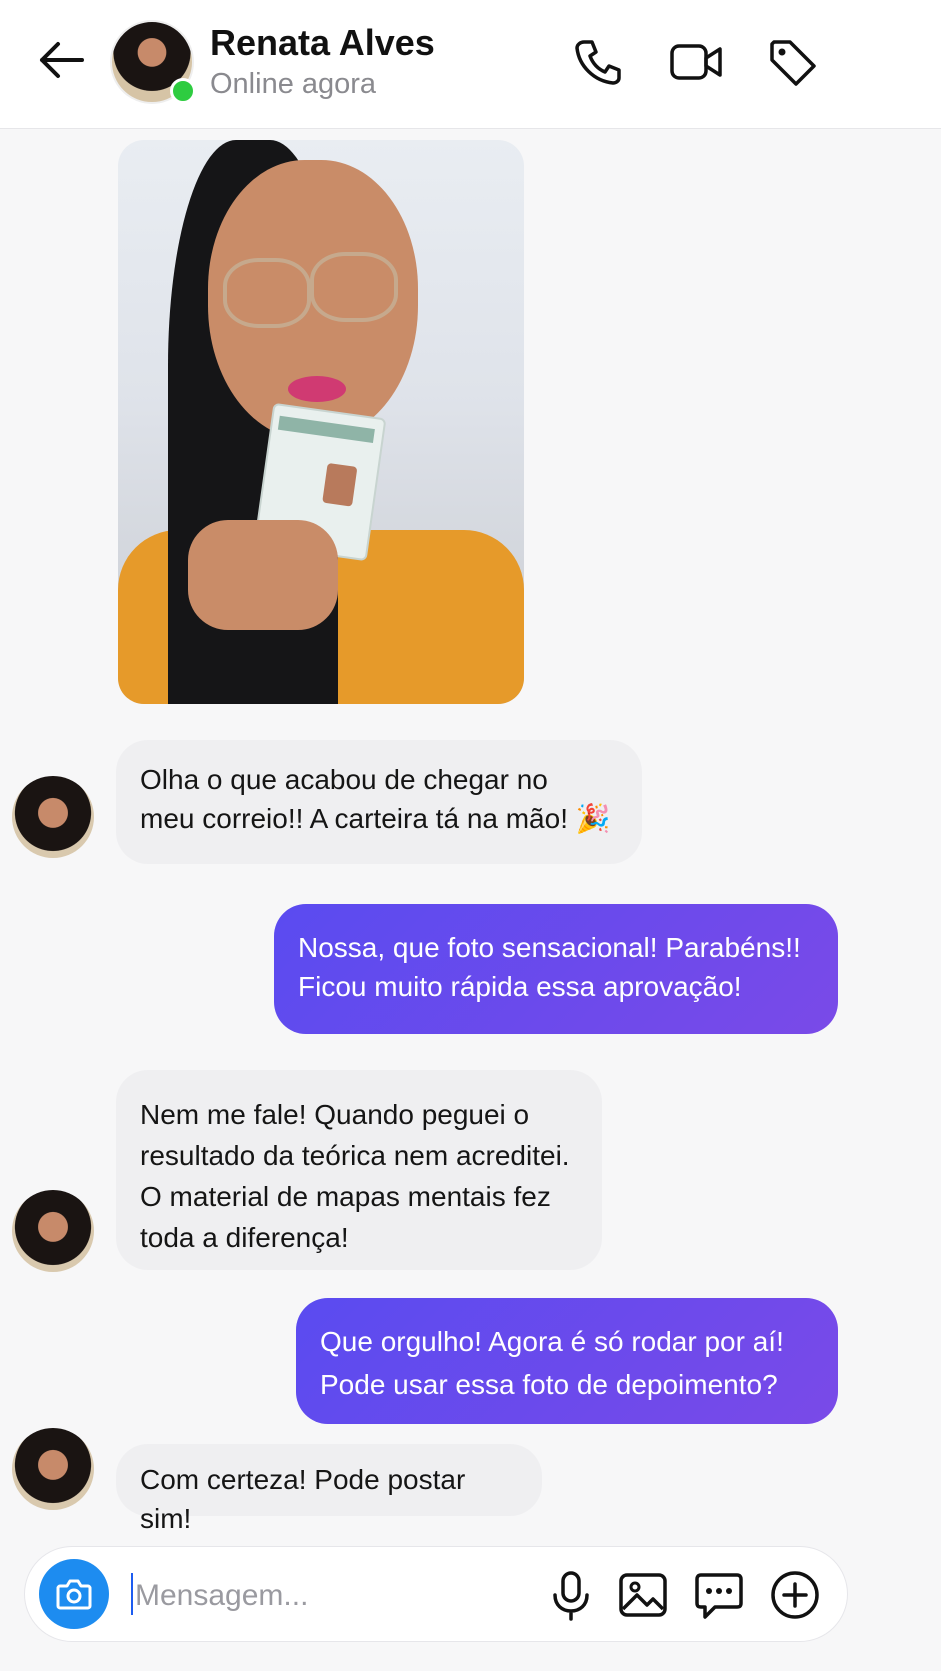 Image resolution: width=941 pixels, height=1671 pixels. I want to click on message-composer, so click(436, 1594).